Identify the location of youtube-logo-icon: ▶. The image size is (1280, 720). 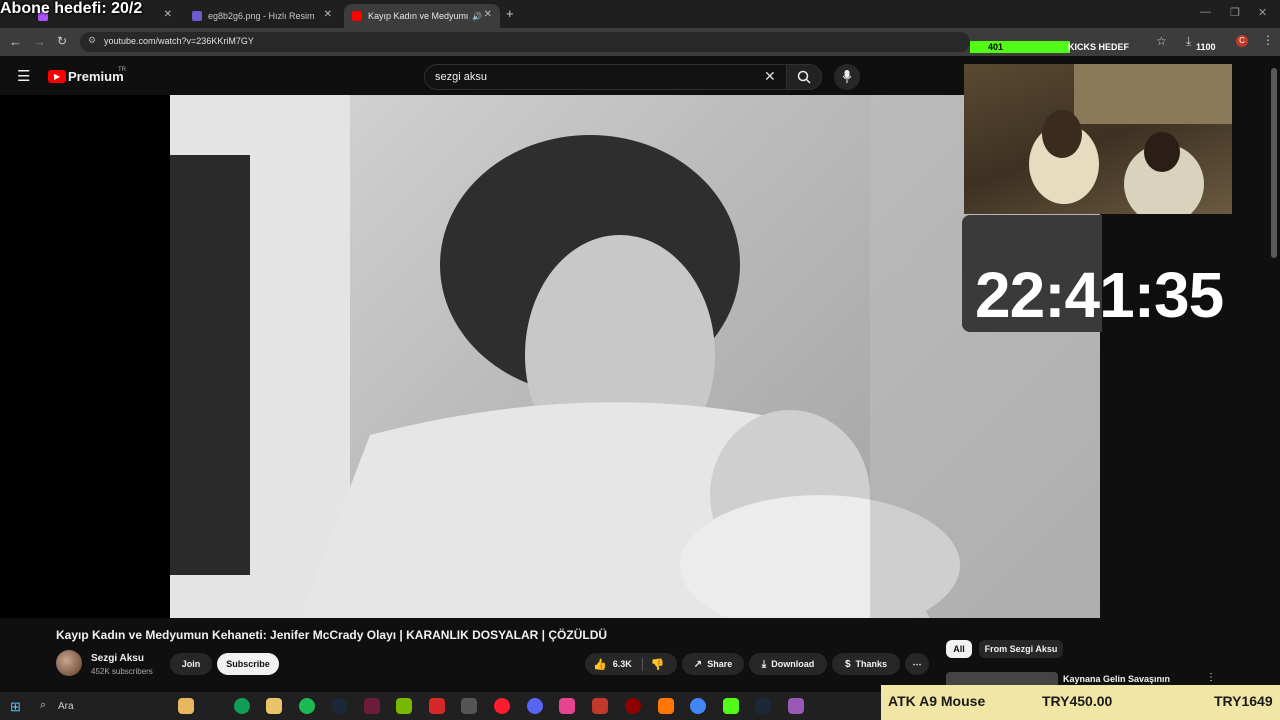
(57, 76).